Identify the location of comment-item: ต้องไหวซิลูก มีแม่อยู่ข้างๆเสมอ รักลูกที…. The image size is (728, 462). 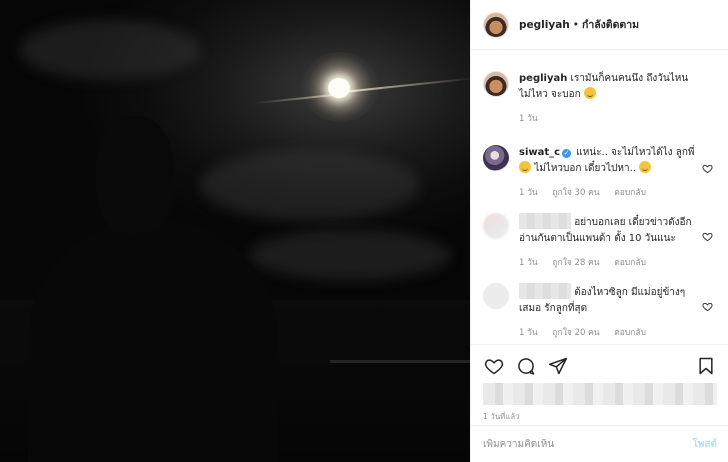
(599, 312).